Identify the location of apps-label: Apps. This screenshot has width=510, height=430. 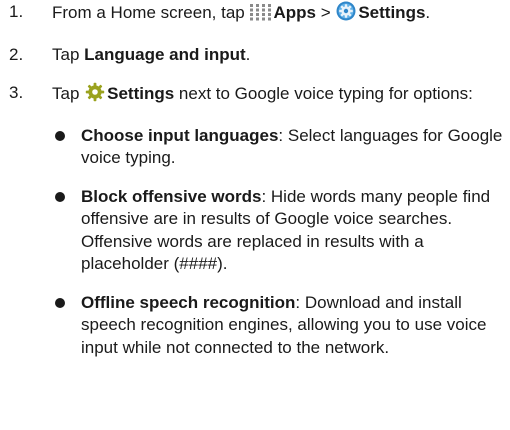
(294, 12).